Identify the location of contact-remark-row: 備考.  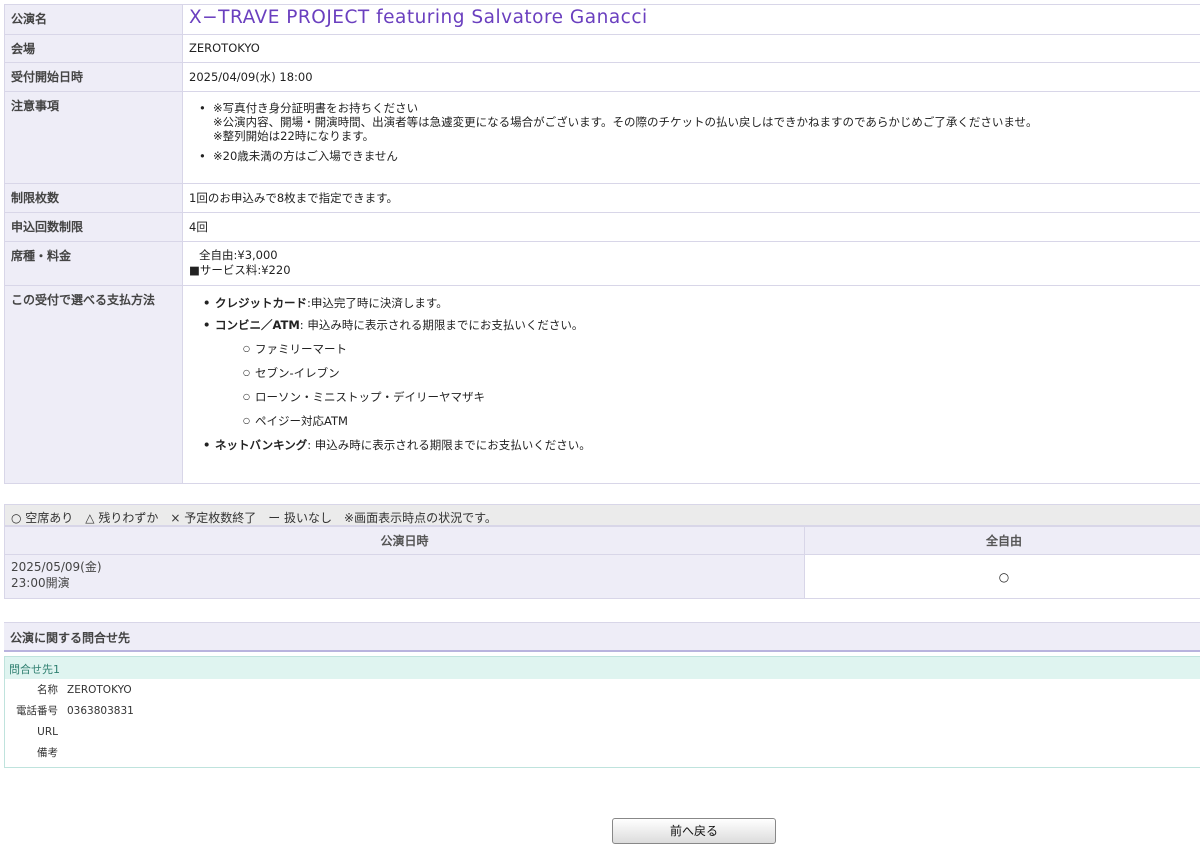
(47, 753).